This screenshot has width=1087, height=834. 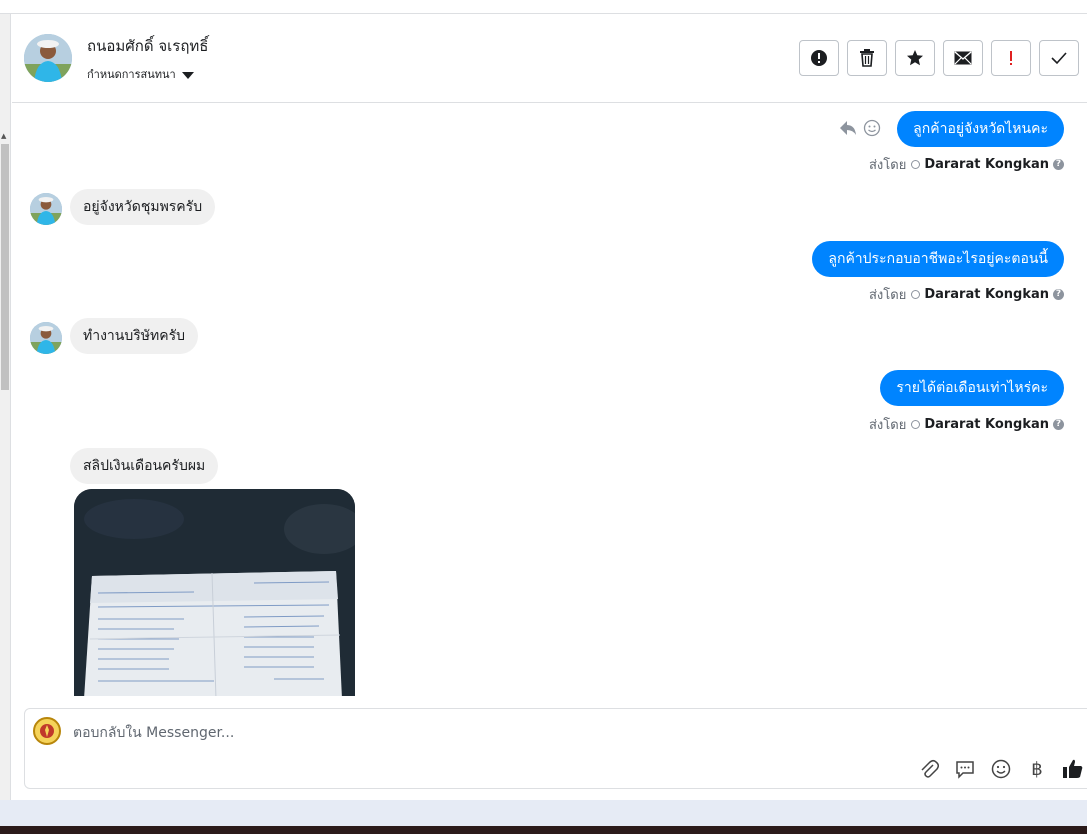 I want to click on pay-slip-image, so click(x=214, y=592).